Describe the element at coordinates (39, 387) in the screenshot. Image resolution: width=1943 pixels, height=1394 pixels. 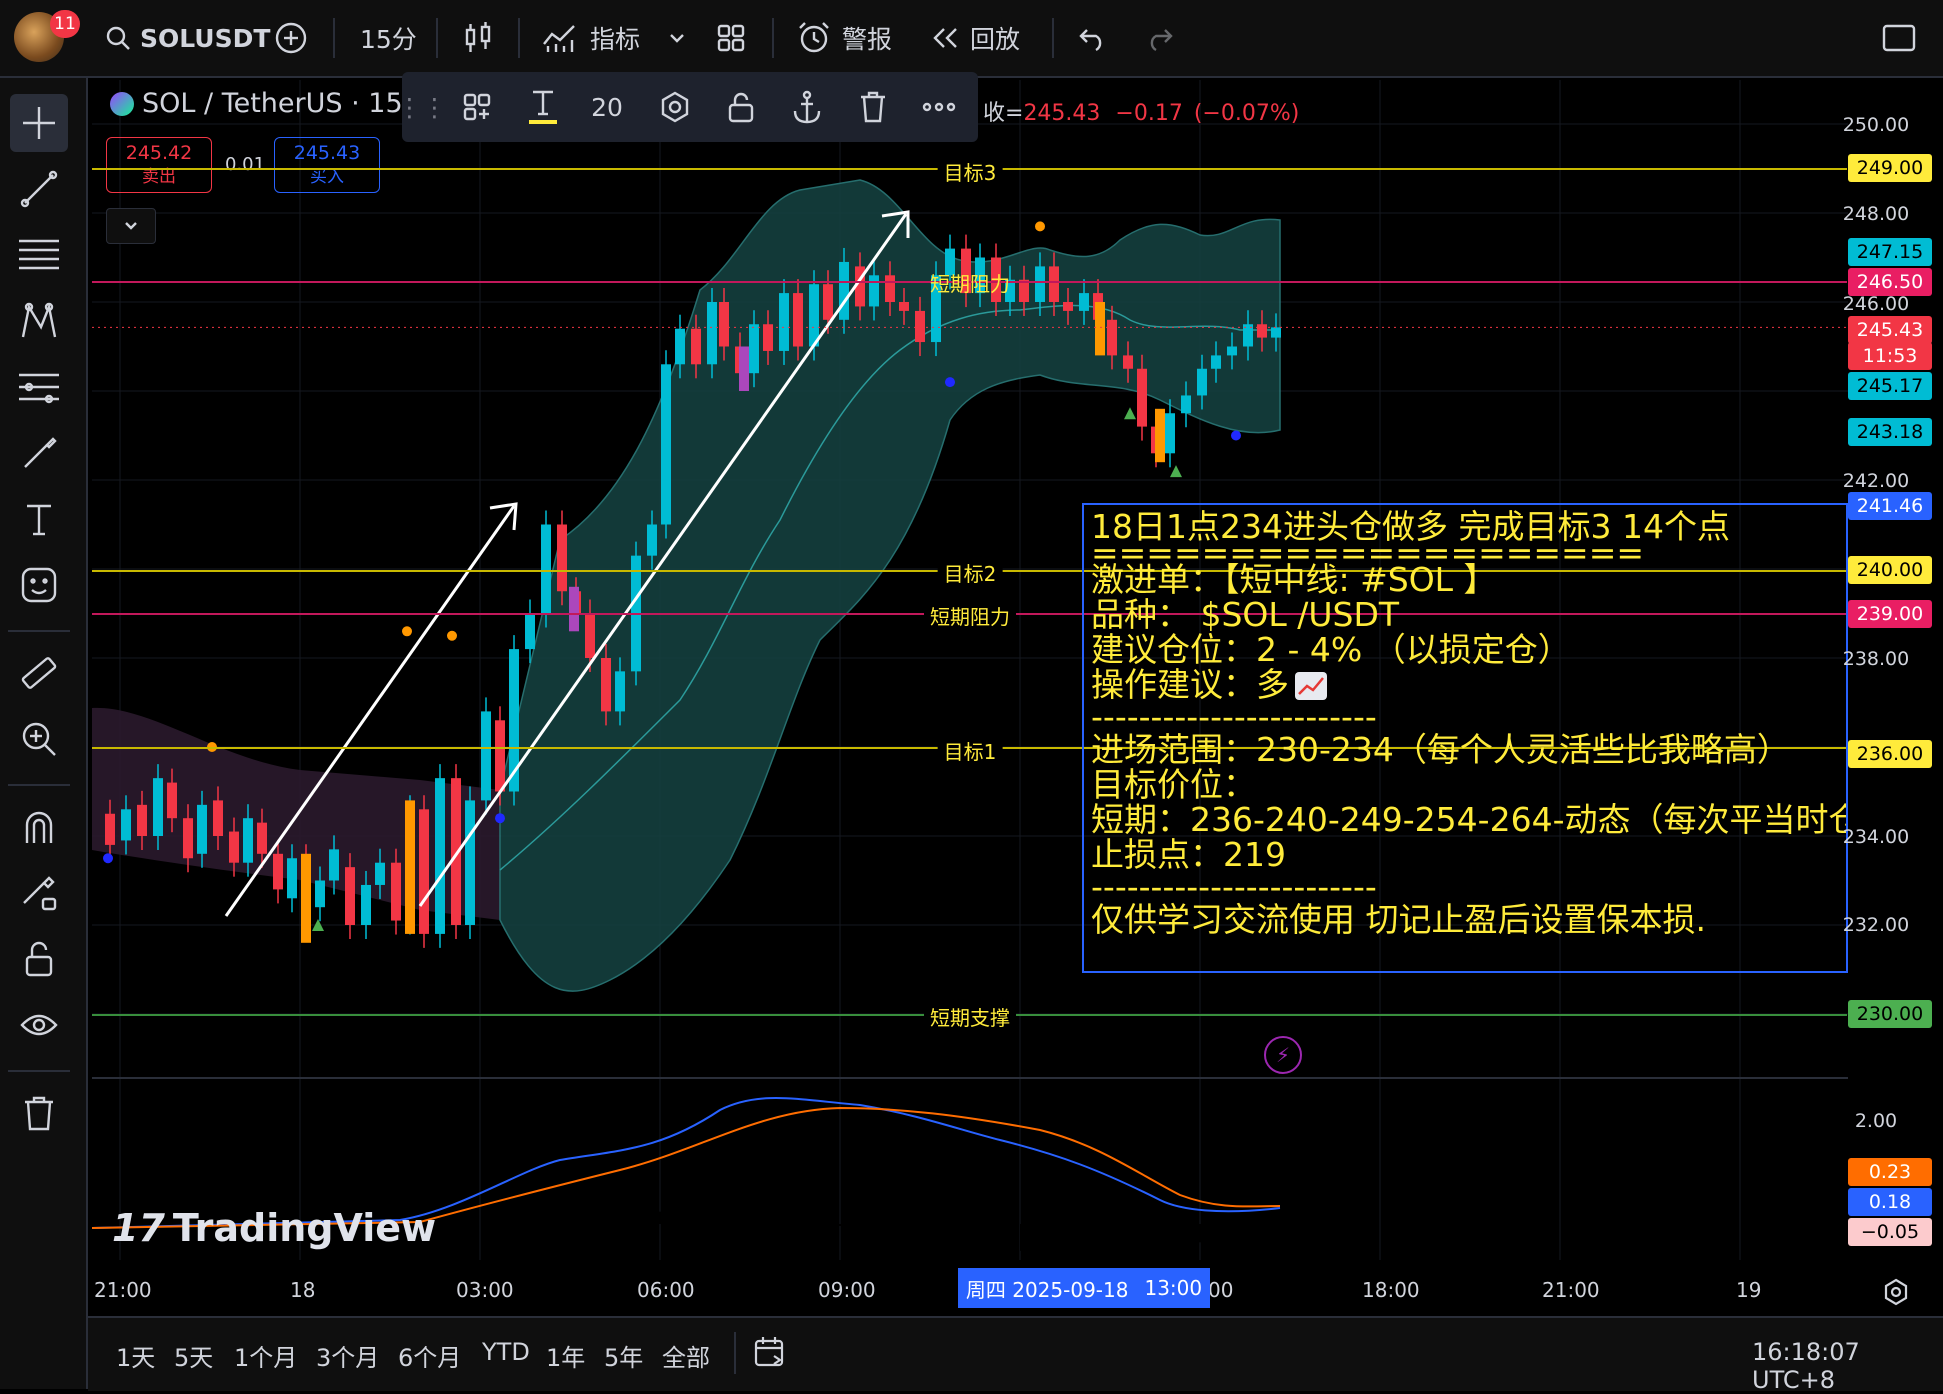
I see `forecast-tool` at that location.